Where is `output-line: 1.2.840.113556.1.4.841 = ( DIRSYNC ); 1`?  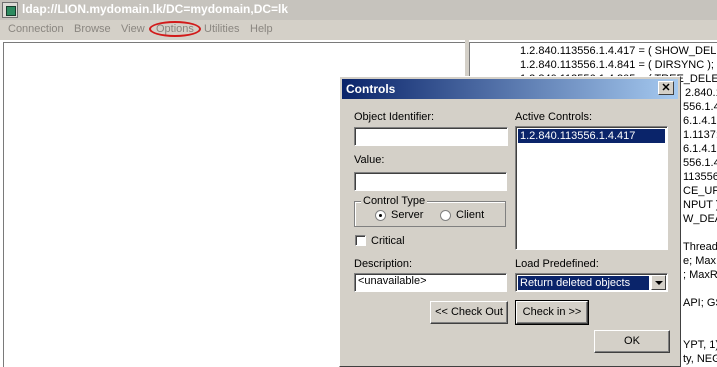 output-line: 1.2.840.113556.1.4.841 = ( DIRSYNC ); 1 is located at coordinates (618, 65).